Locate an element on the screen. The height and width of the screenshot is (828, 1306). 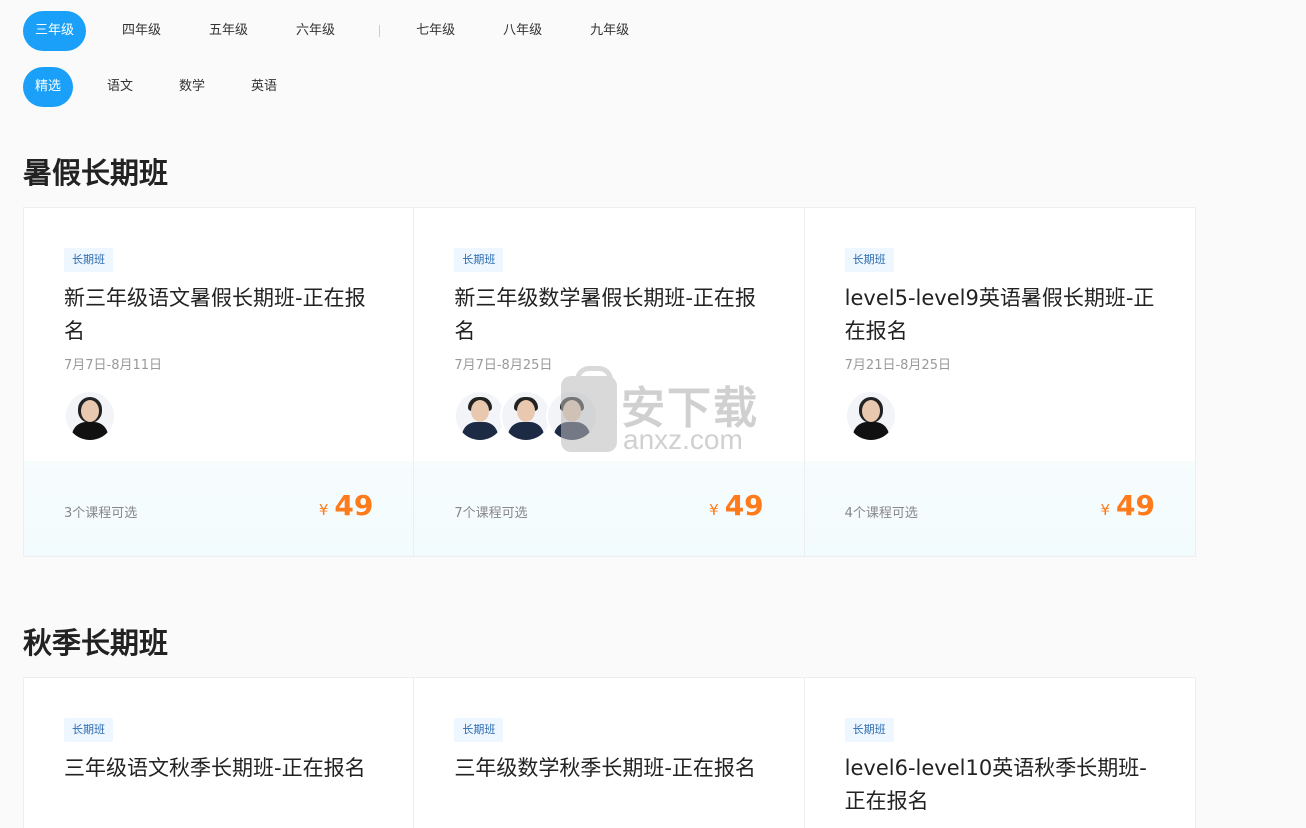
course-title: 新三年级数学暑假长期班-正在报名 is located at coordinates (614, 315).